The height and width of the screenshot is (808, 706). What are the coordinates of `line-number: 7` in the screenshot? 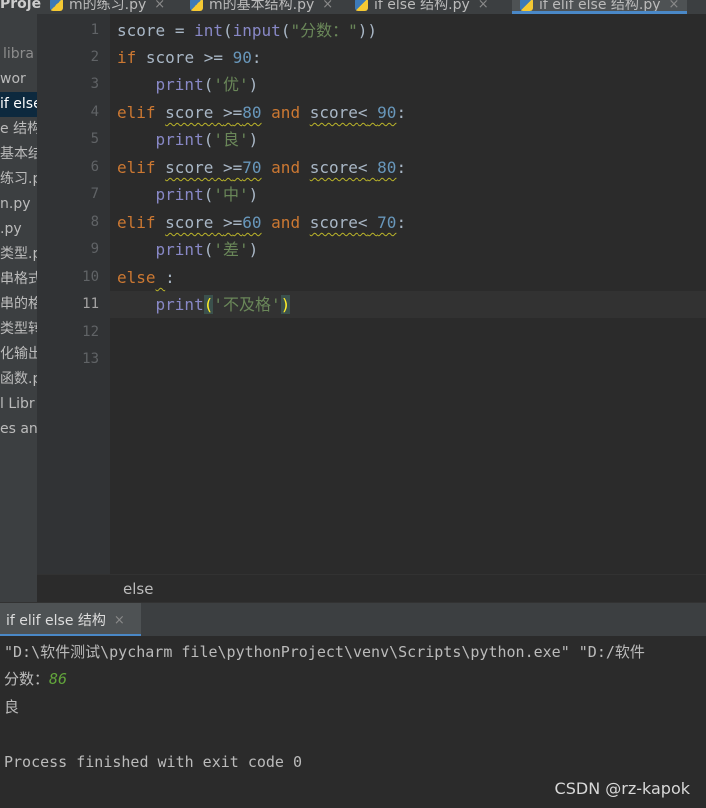 It's located at (94, 194).